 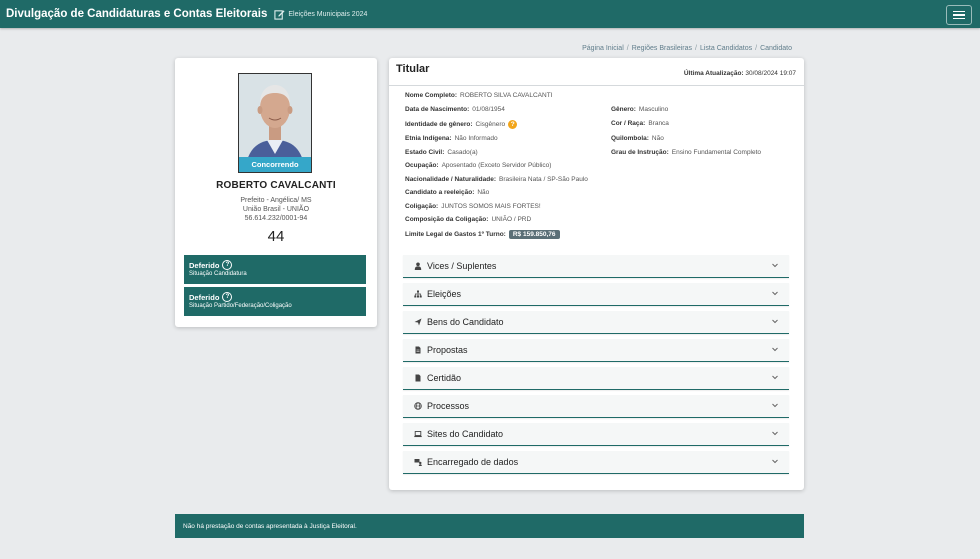 I want to click on accordion-label: Certidão, so click(x=444, y=378).